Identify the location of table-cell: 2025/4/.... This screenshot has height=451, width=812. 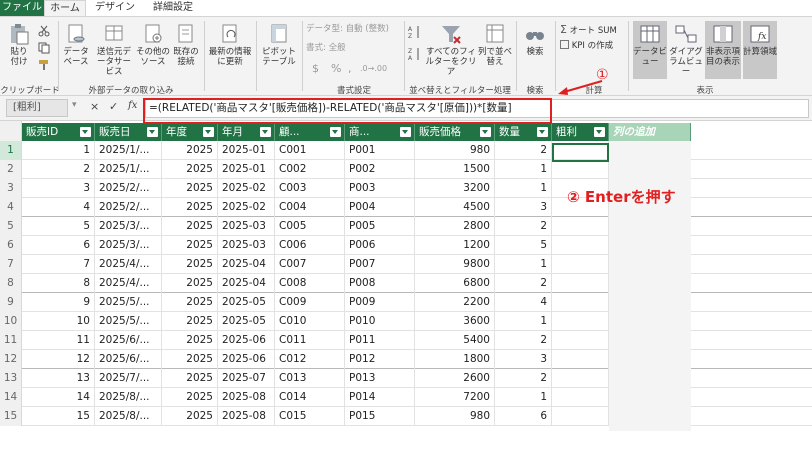
(128, 264).